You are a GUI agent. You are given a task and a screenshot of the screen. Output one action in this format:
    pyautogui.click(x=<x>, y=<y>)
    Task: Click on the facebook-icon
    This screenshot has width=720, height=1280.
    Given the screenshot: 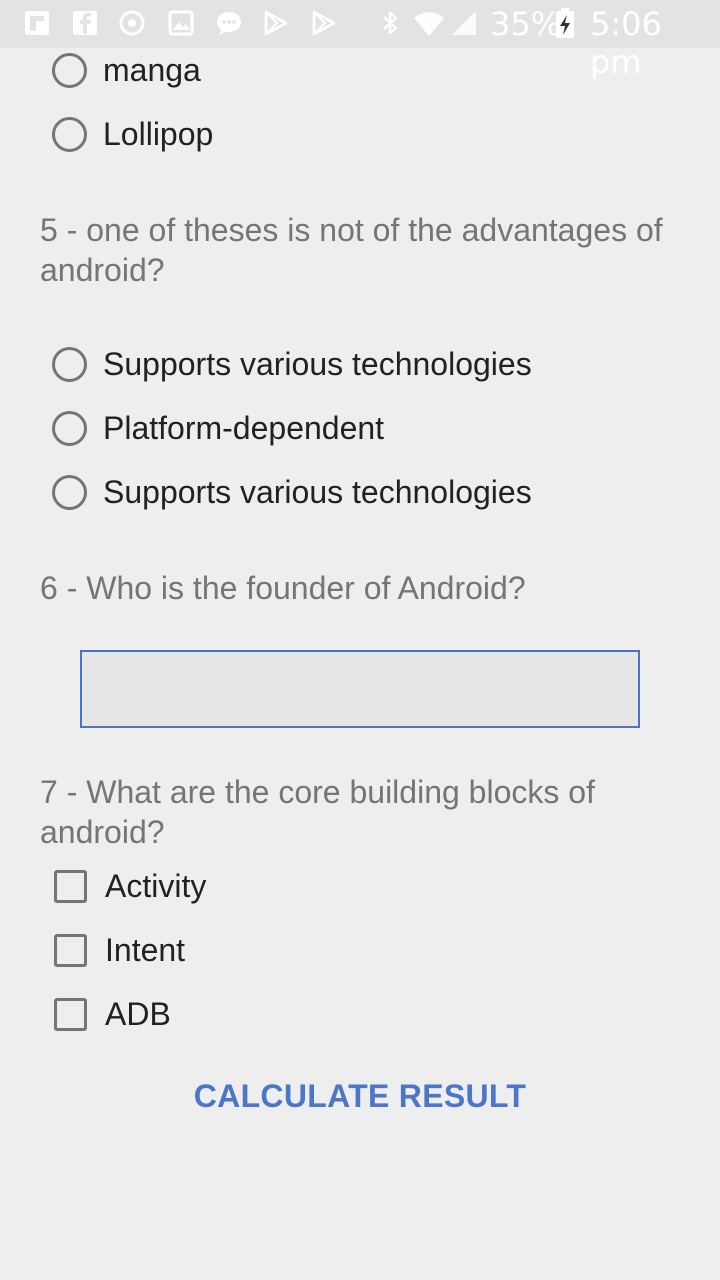 What is the action you would take?
    pyautogui.click(x=85, y=23)
    